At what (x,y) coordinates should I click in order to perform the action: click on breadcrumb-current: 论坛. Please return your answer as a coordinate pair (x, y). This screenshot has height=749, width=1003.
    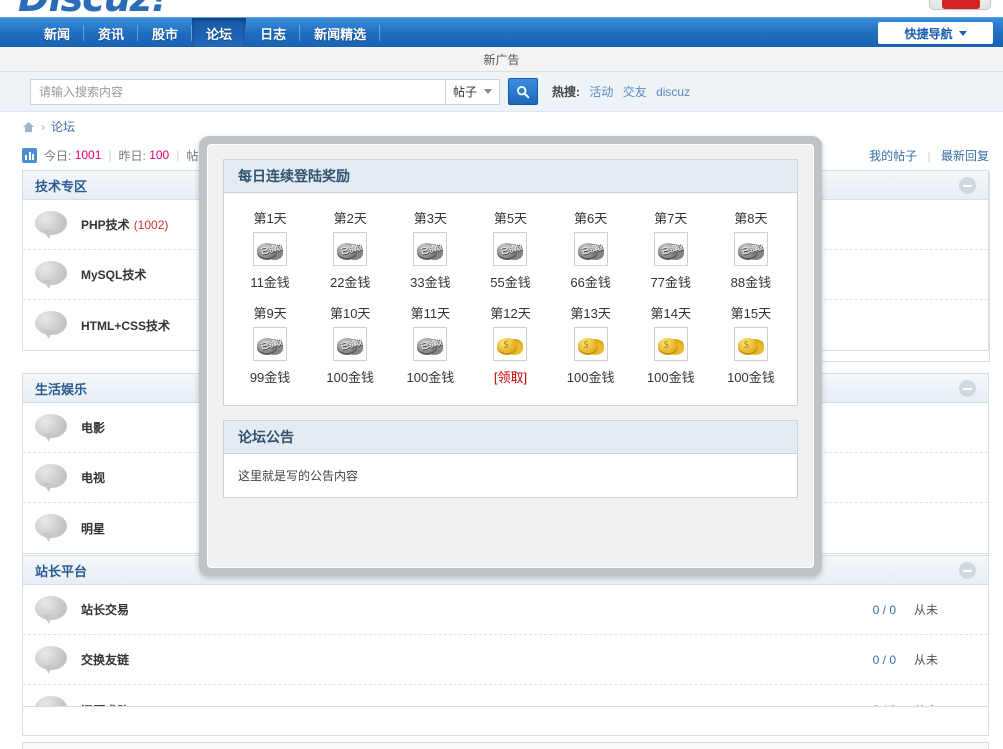
    Looking at the image, I should click on (63, 126).